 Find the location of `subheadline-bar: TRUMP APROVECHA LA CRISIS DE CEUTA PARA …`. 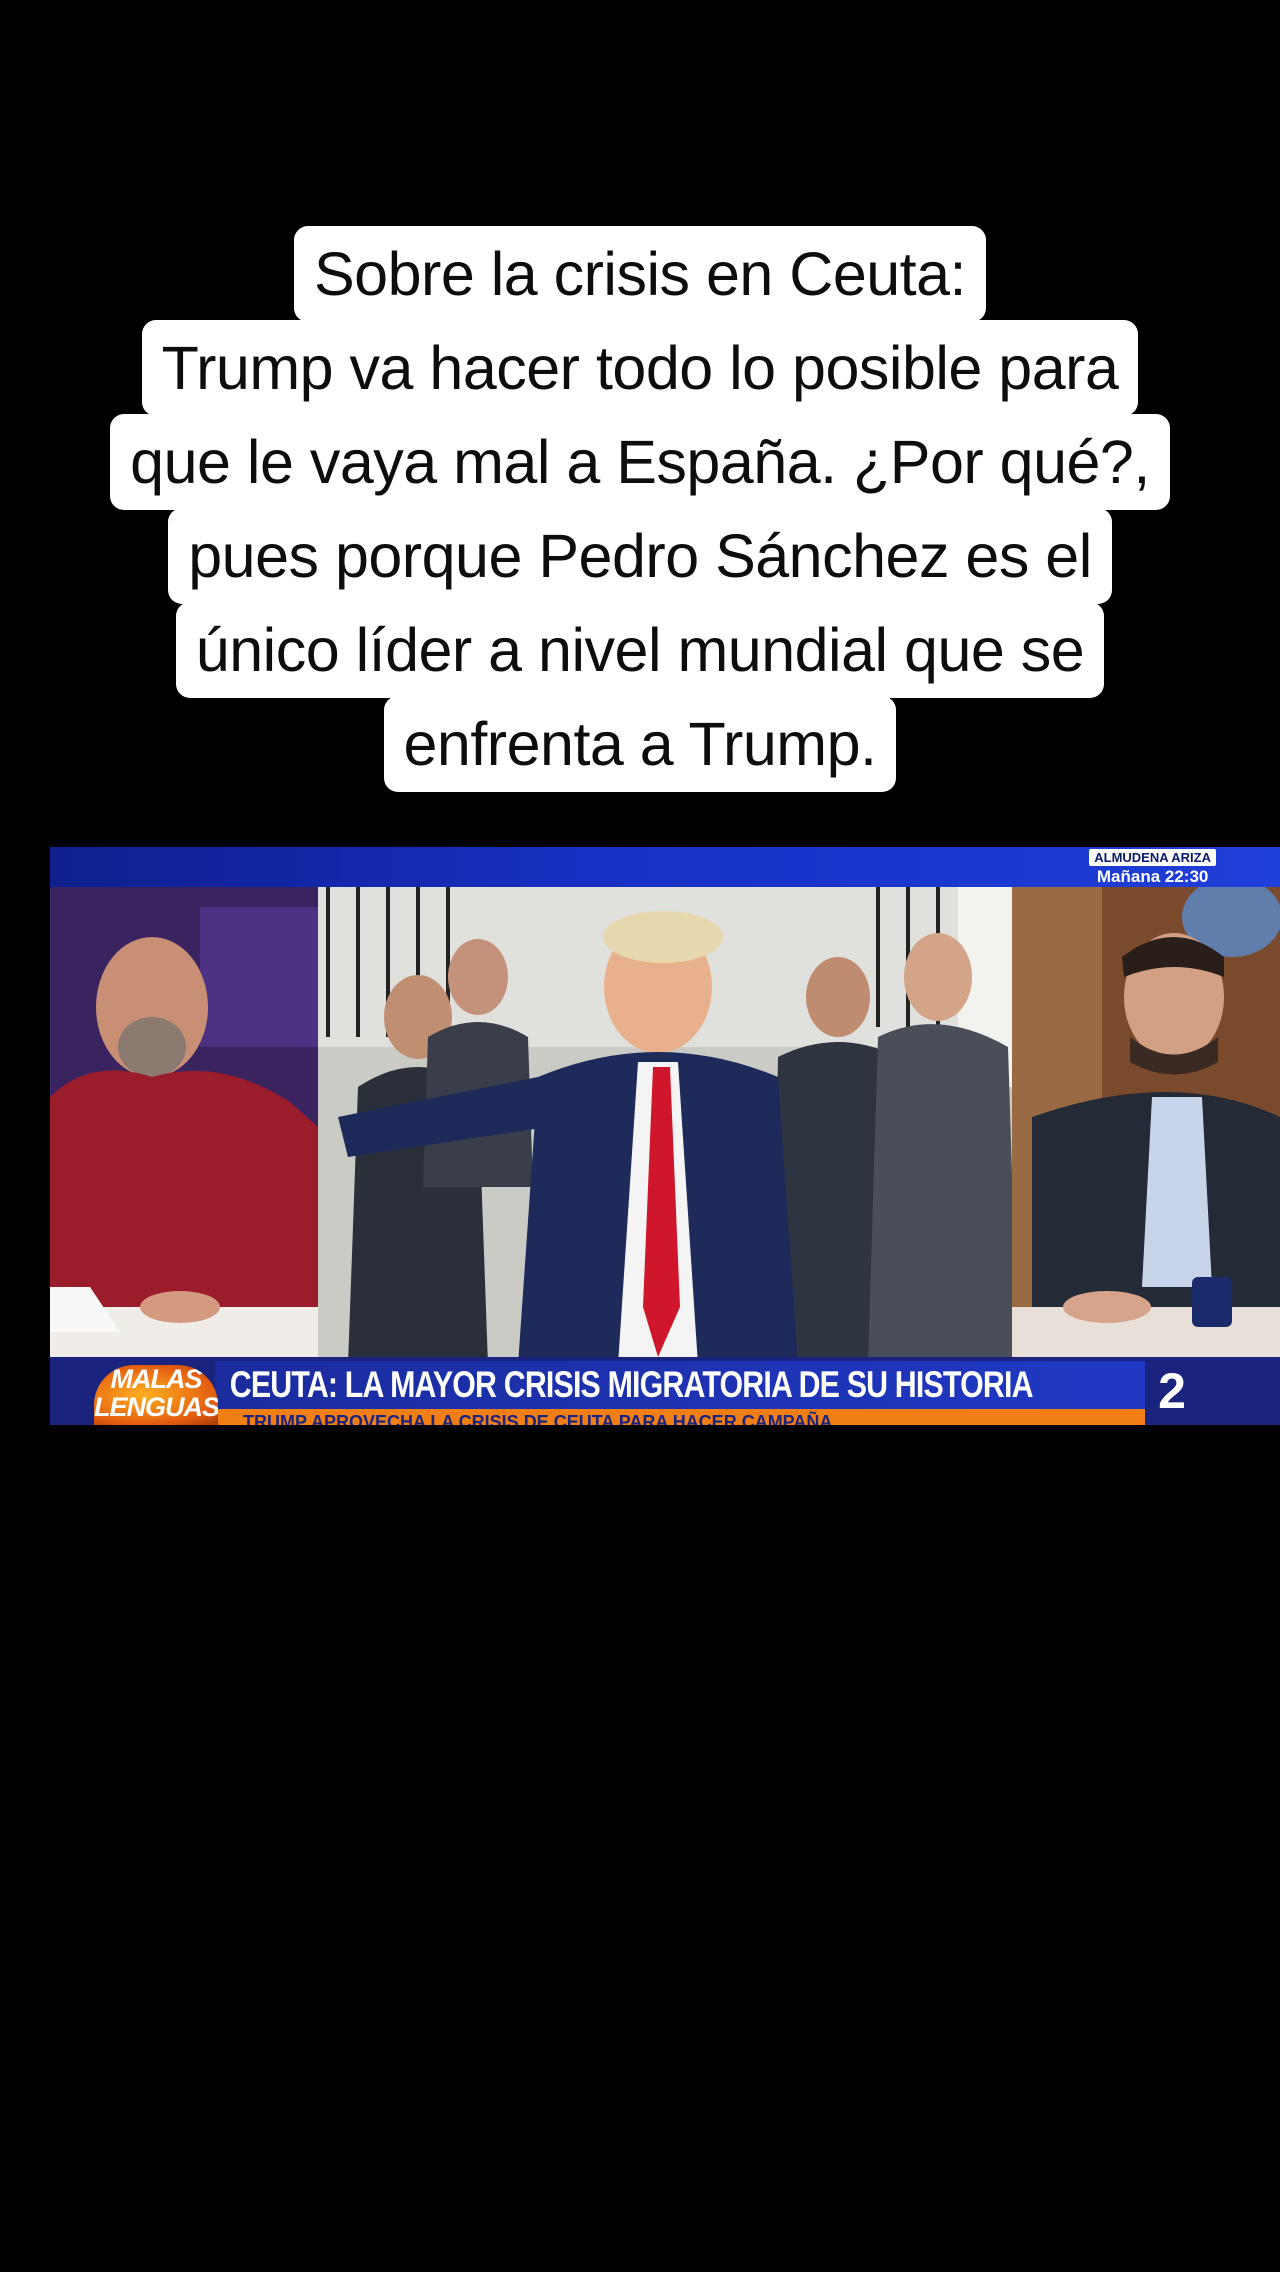

subheadline-bar: TRUMP APROVECHA LA CRISIS DE CEUTA PARA … is located at coordinates (680, 1417).